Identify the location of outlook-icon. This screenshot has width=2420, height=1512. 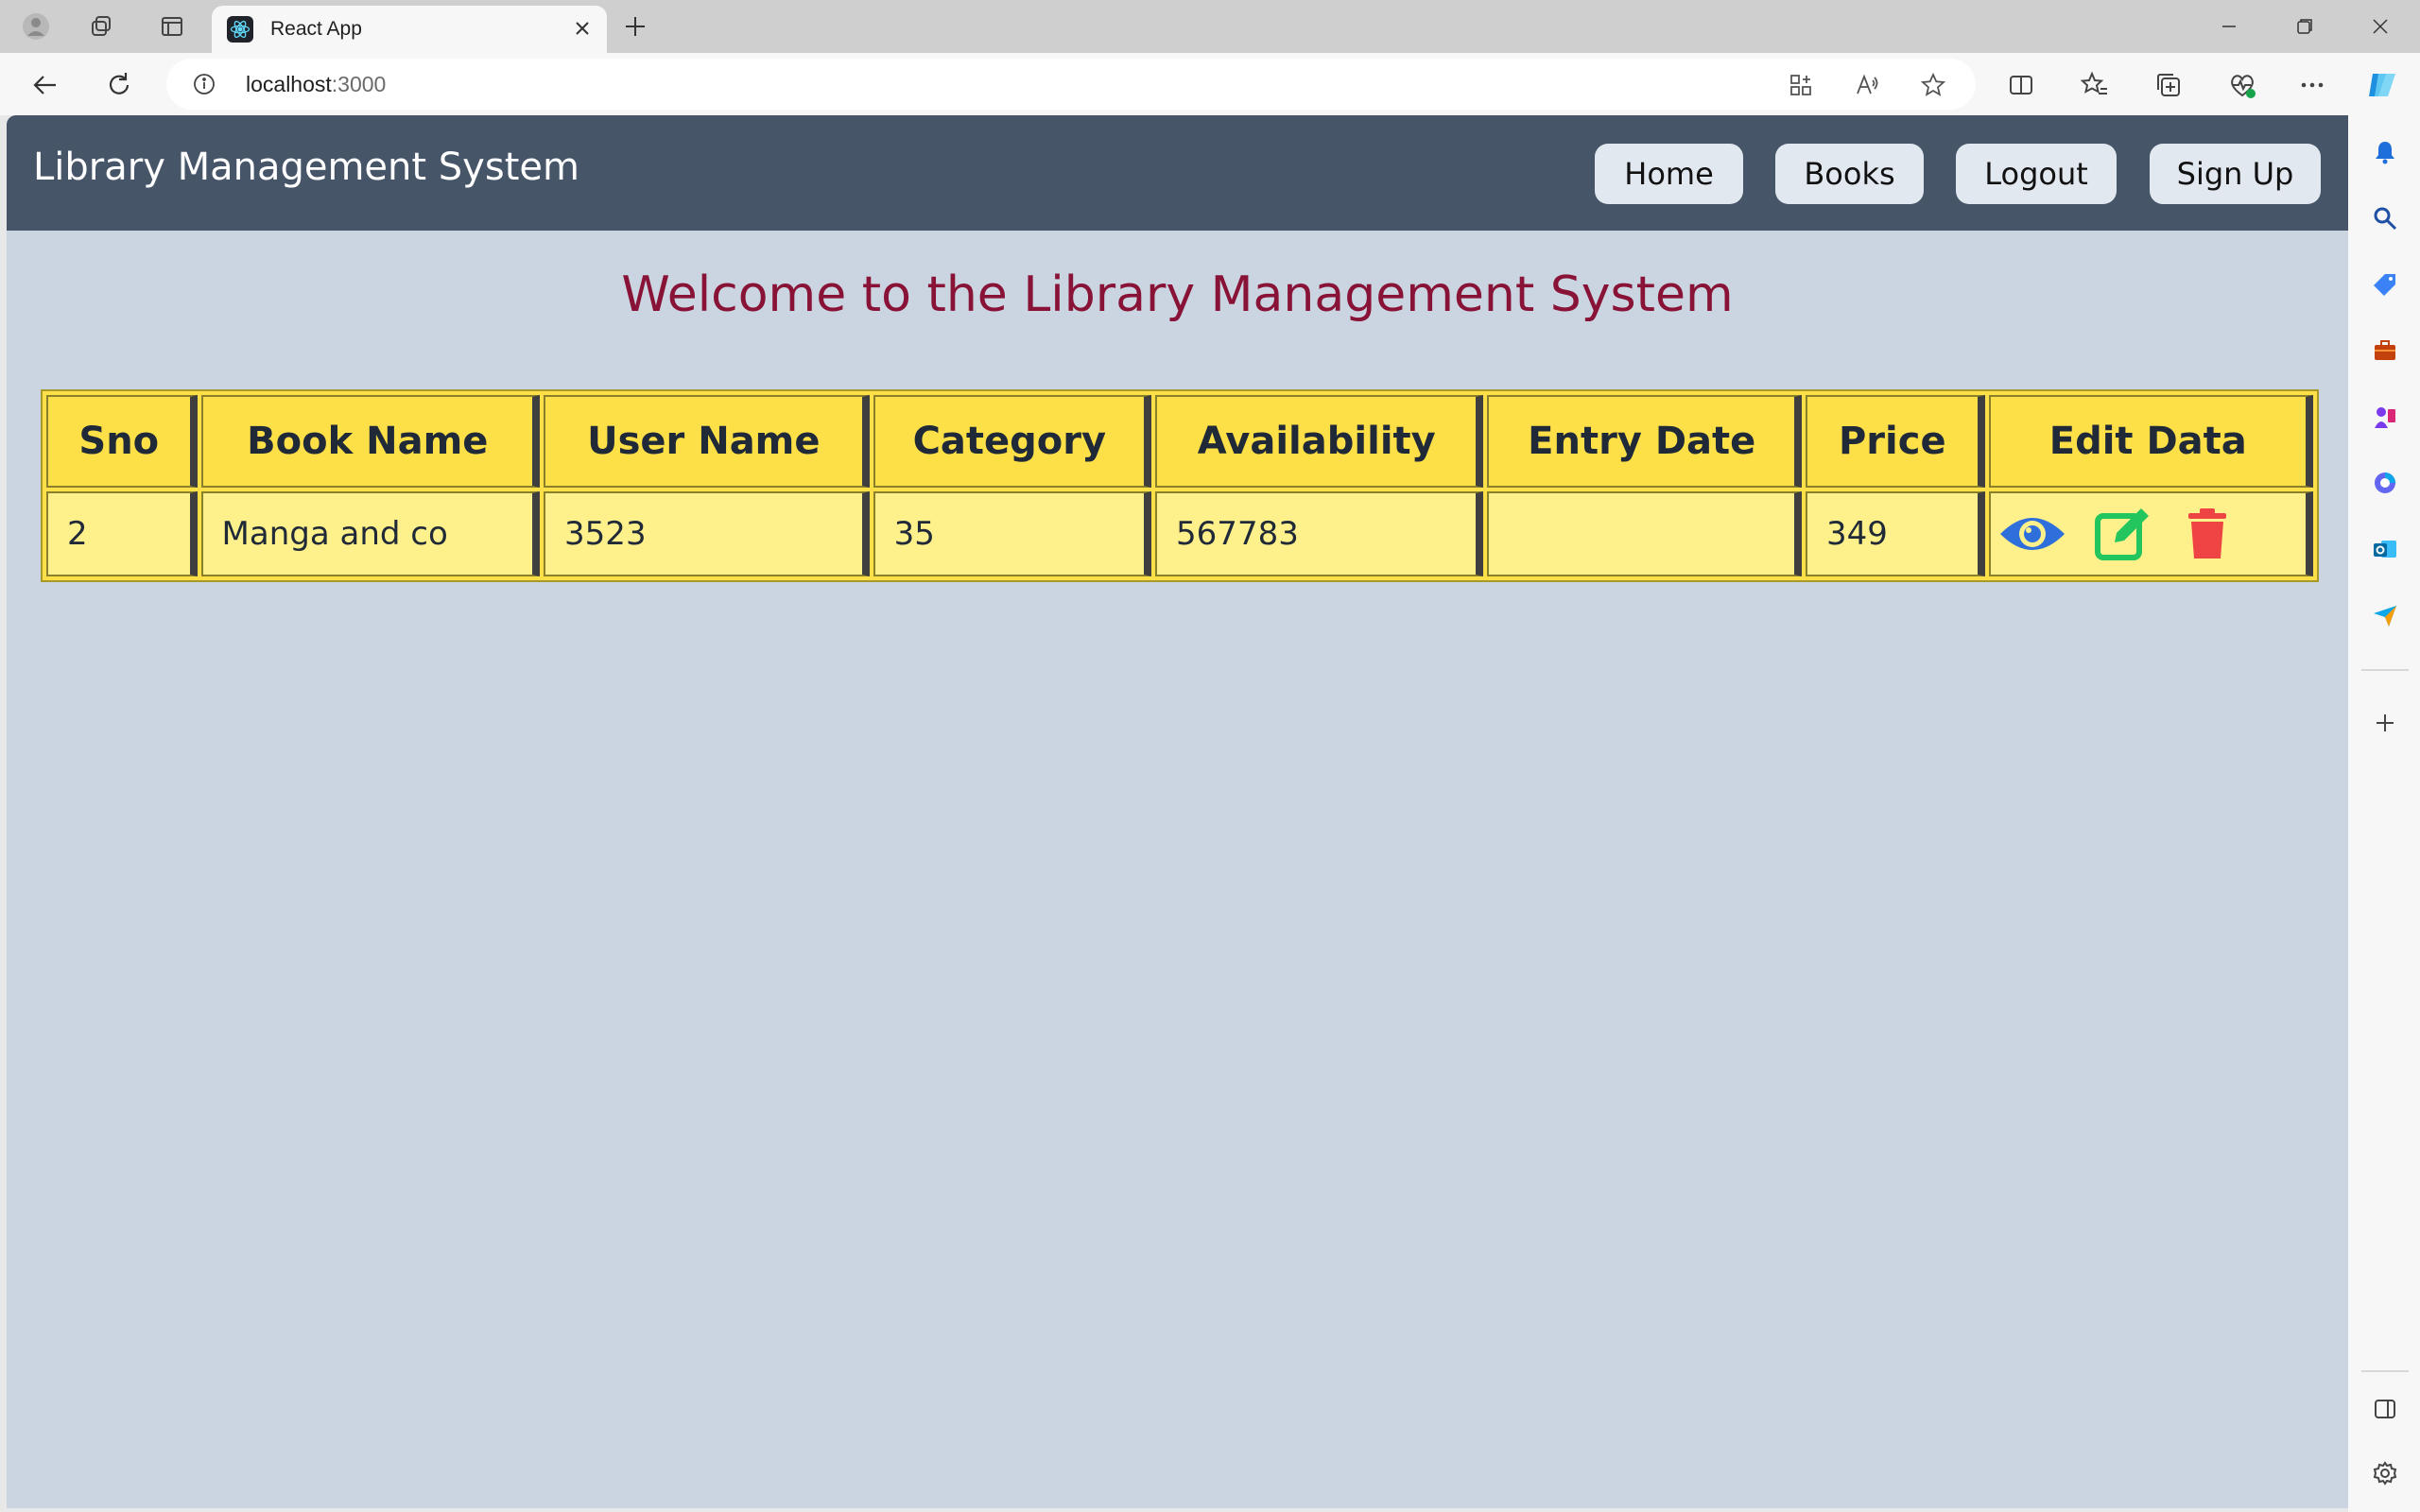
(2385, 549).